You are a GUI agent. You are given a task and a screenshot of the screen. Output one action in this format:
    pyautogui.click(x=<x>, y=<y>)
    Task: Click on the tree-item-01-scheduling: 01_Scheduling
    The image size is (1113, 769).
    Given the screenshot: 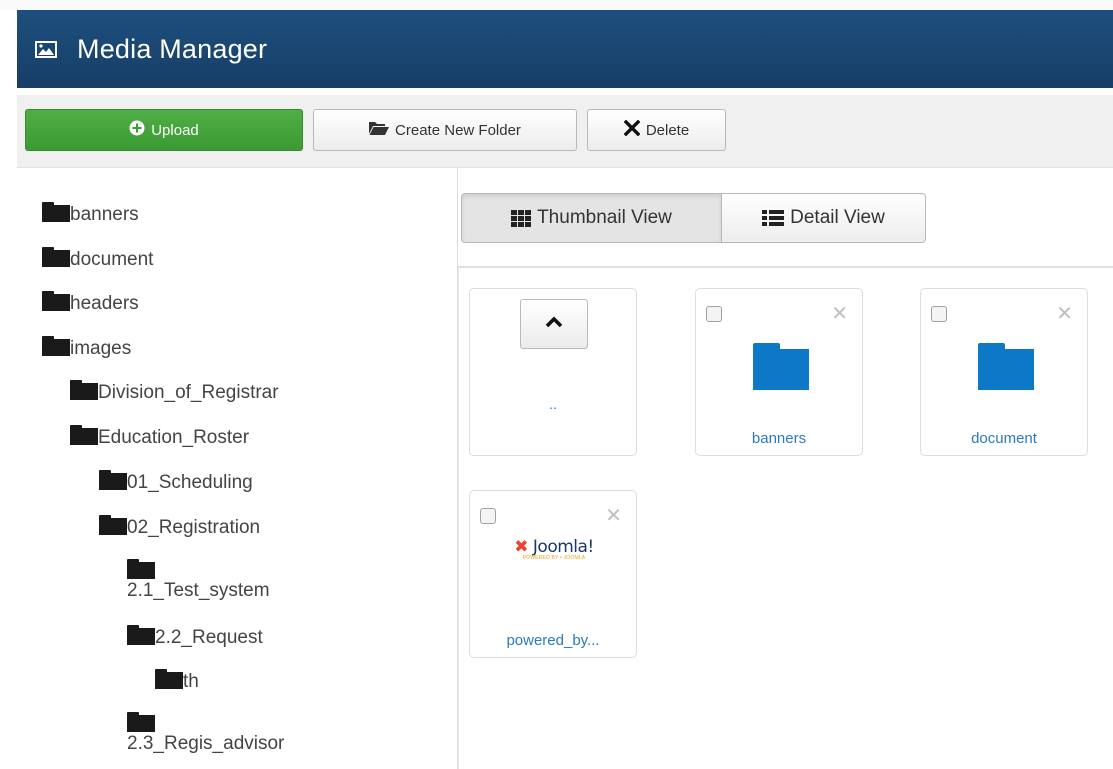 What is the action you would take?
    pyautogui.click(x=176, y=482)
    